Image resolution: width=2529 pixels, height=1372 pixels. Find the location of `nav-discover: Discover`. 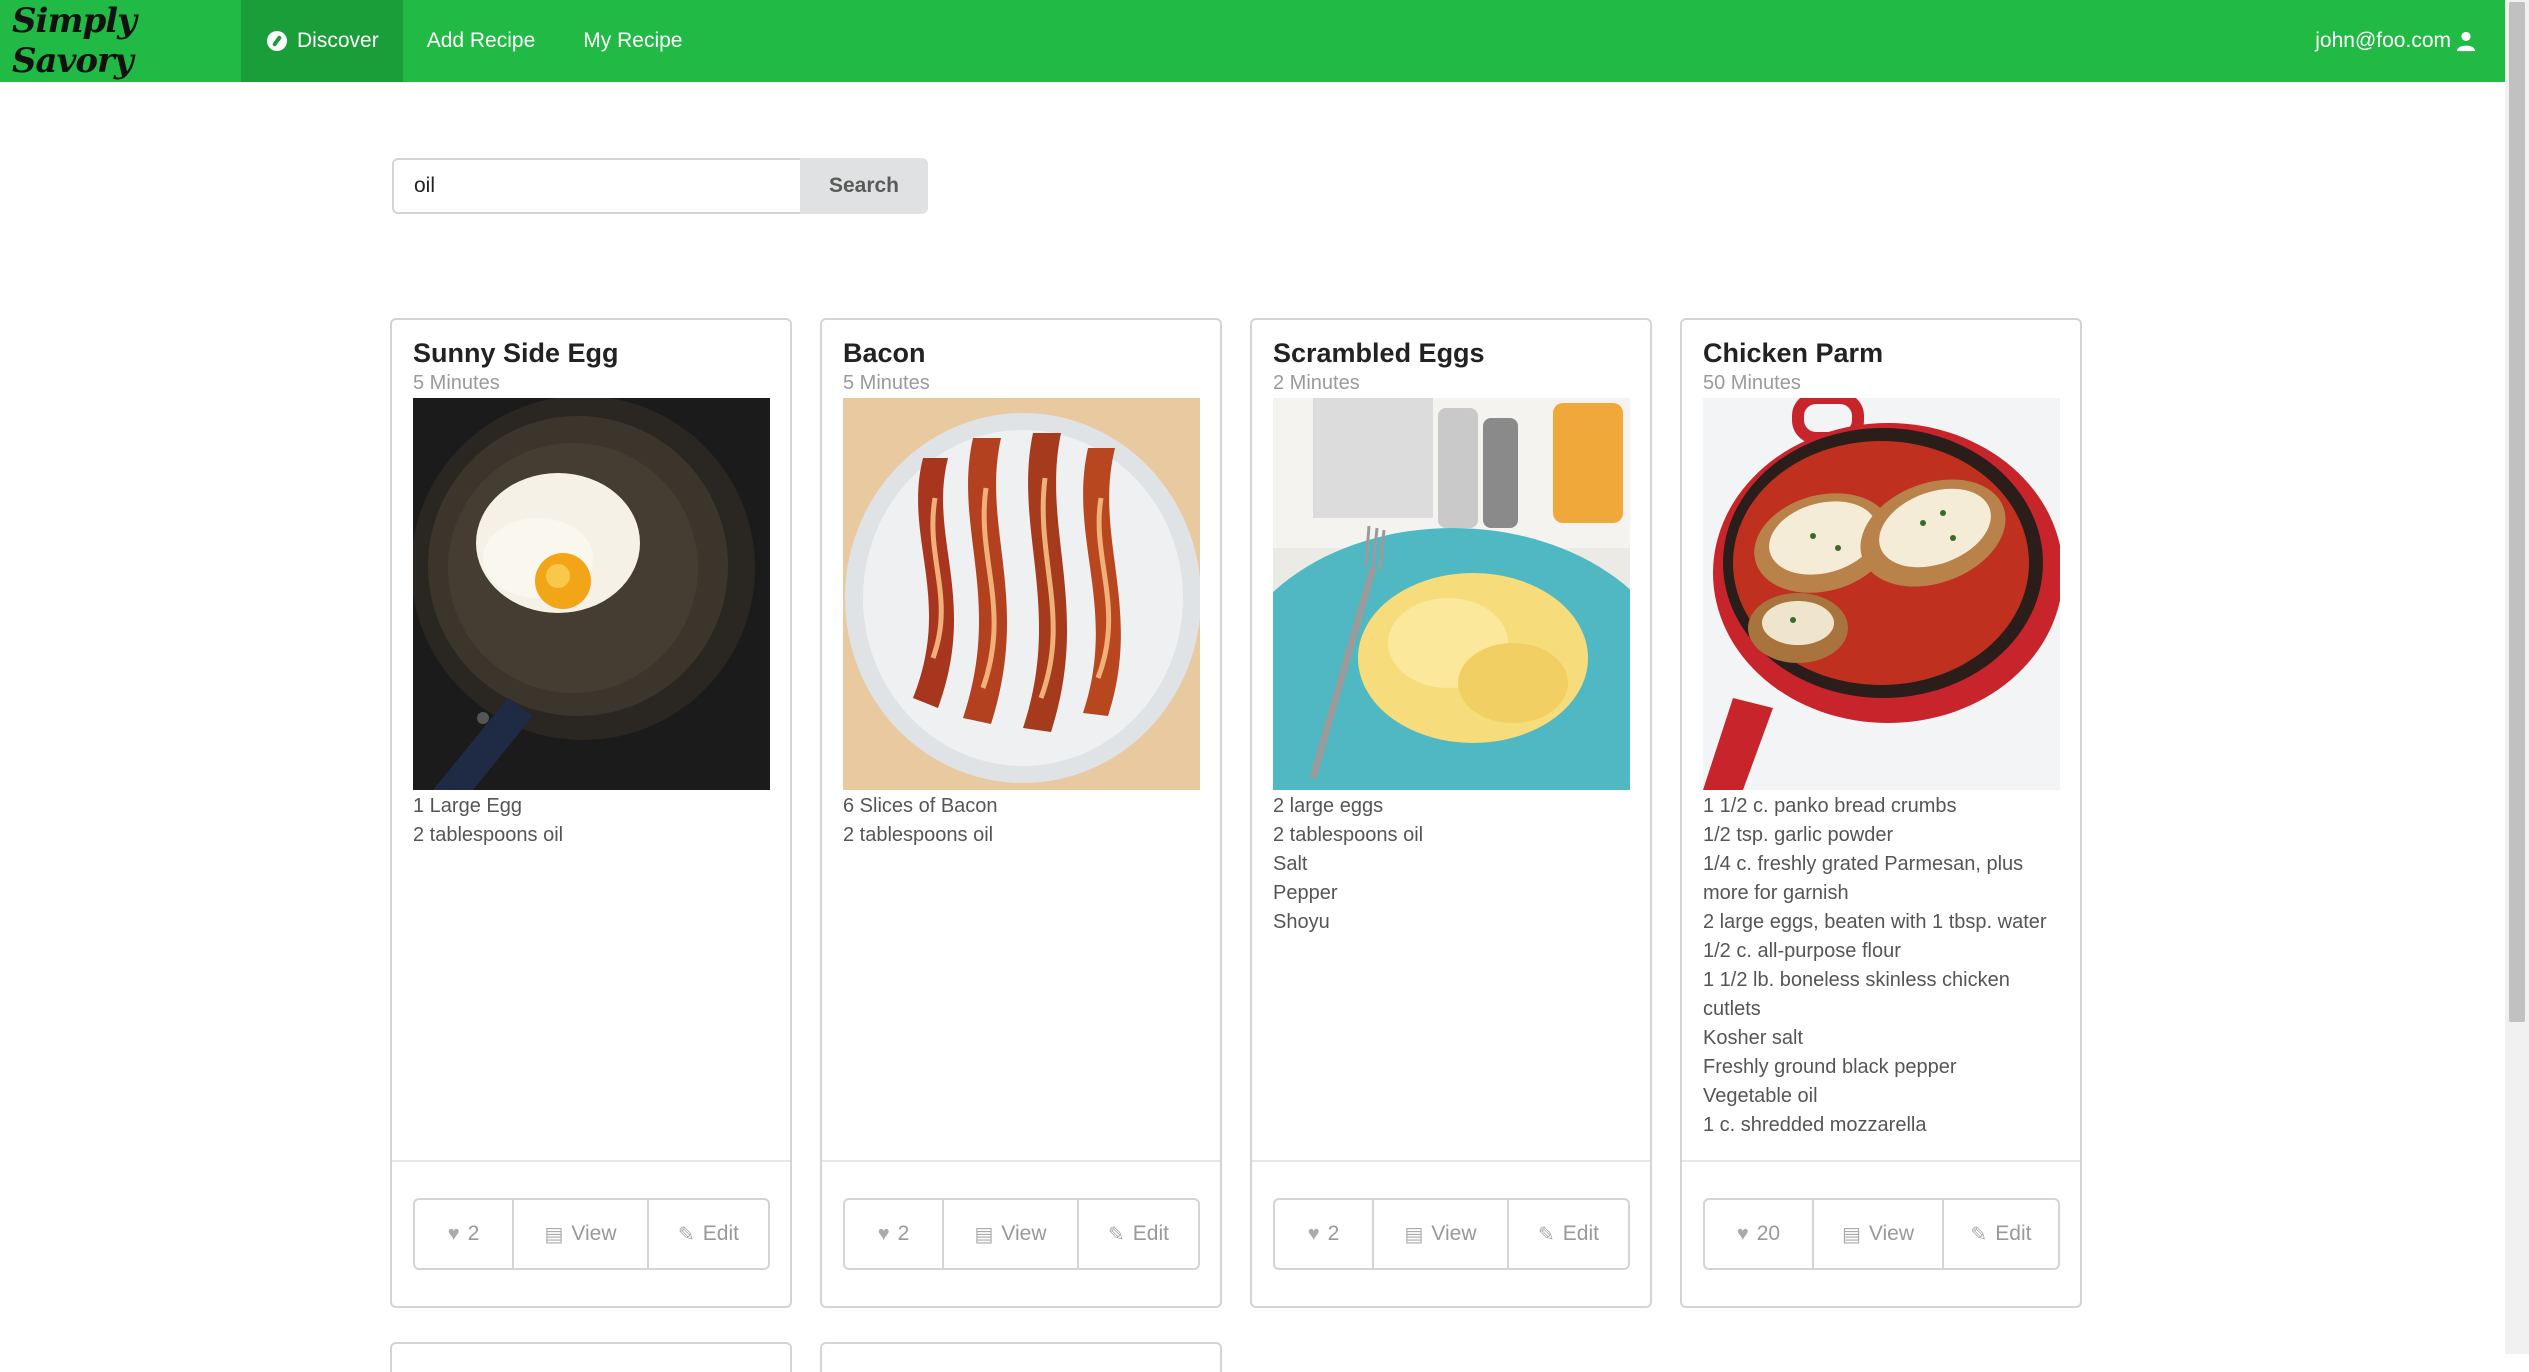

nav-discover: Discover is located at coordinates (322, 41).